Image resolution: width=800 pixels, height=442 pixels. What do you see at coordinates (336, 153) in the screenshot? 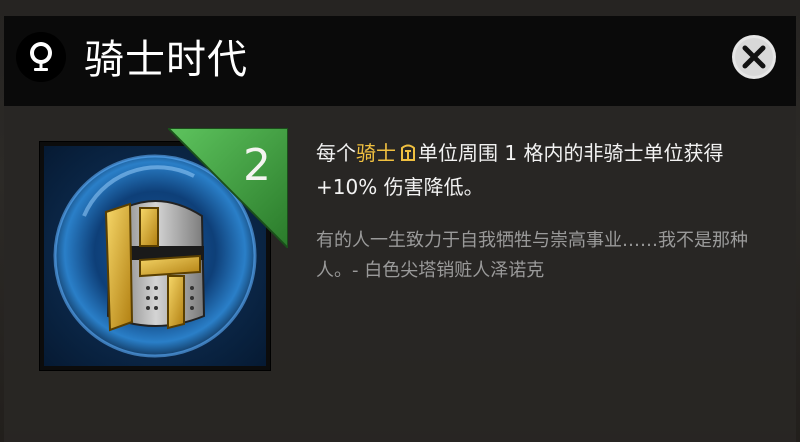
I see `description-prefix: 每个` at bounding box center [336, 153].